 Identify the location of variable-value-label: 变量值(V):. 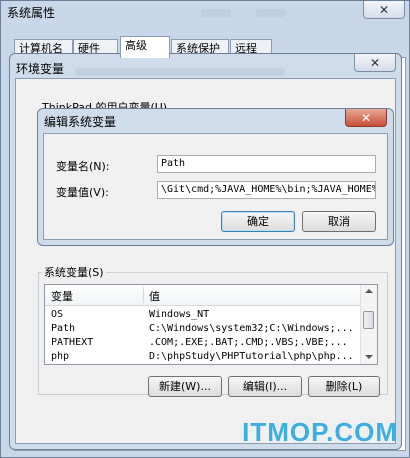
(82, 192).